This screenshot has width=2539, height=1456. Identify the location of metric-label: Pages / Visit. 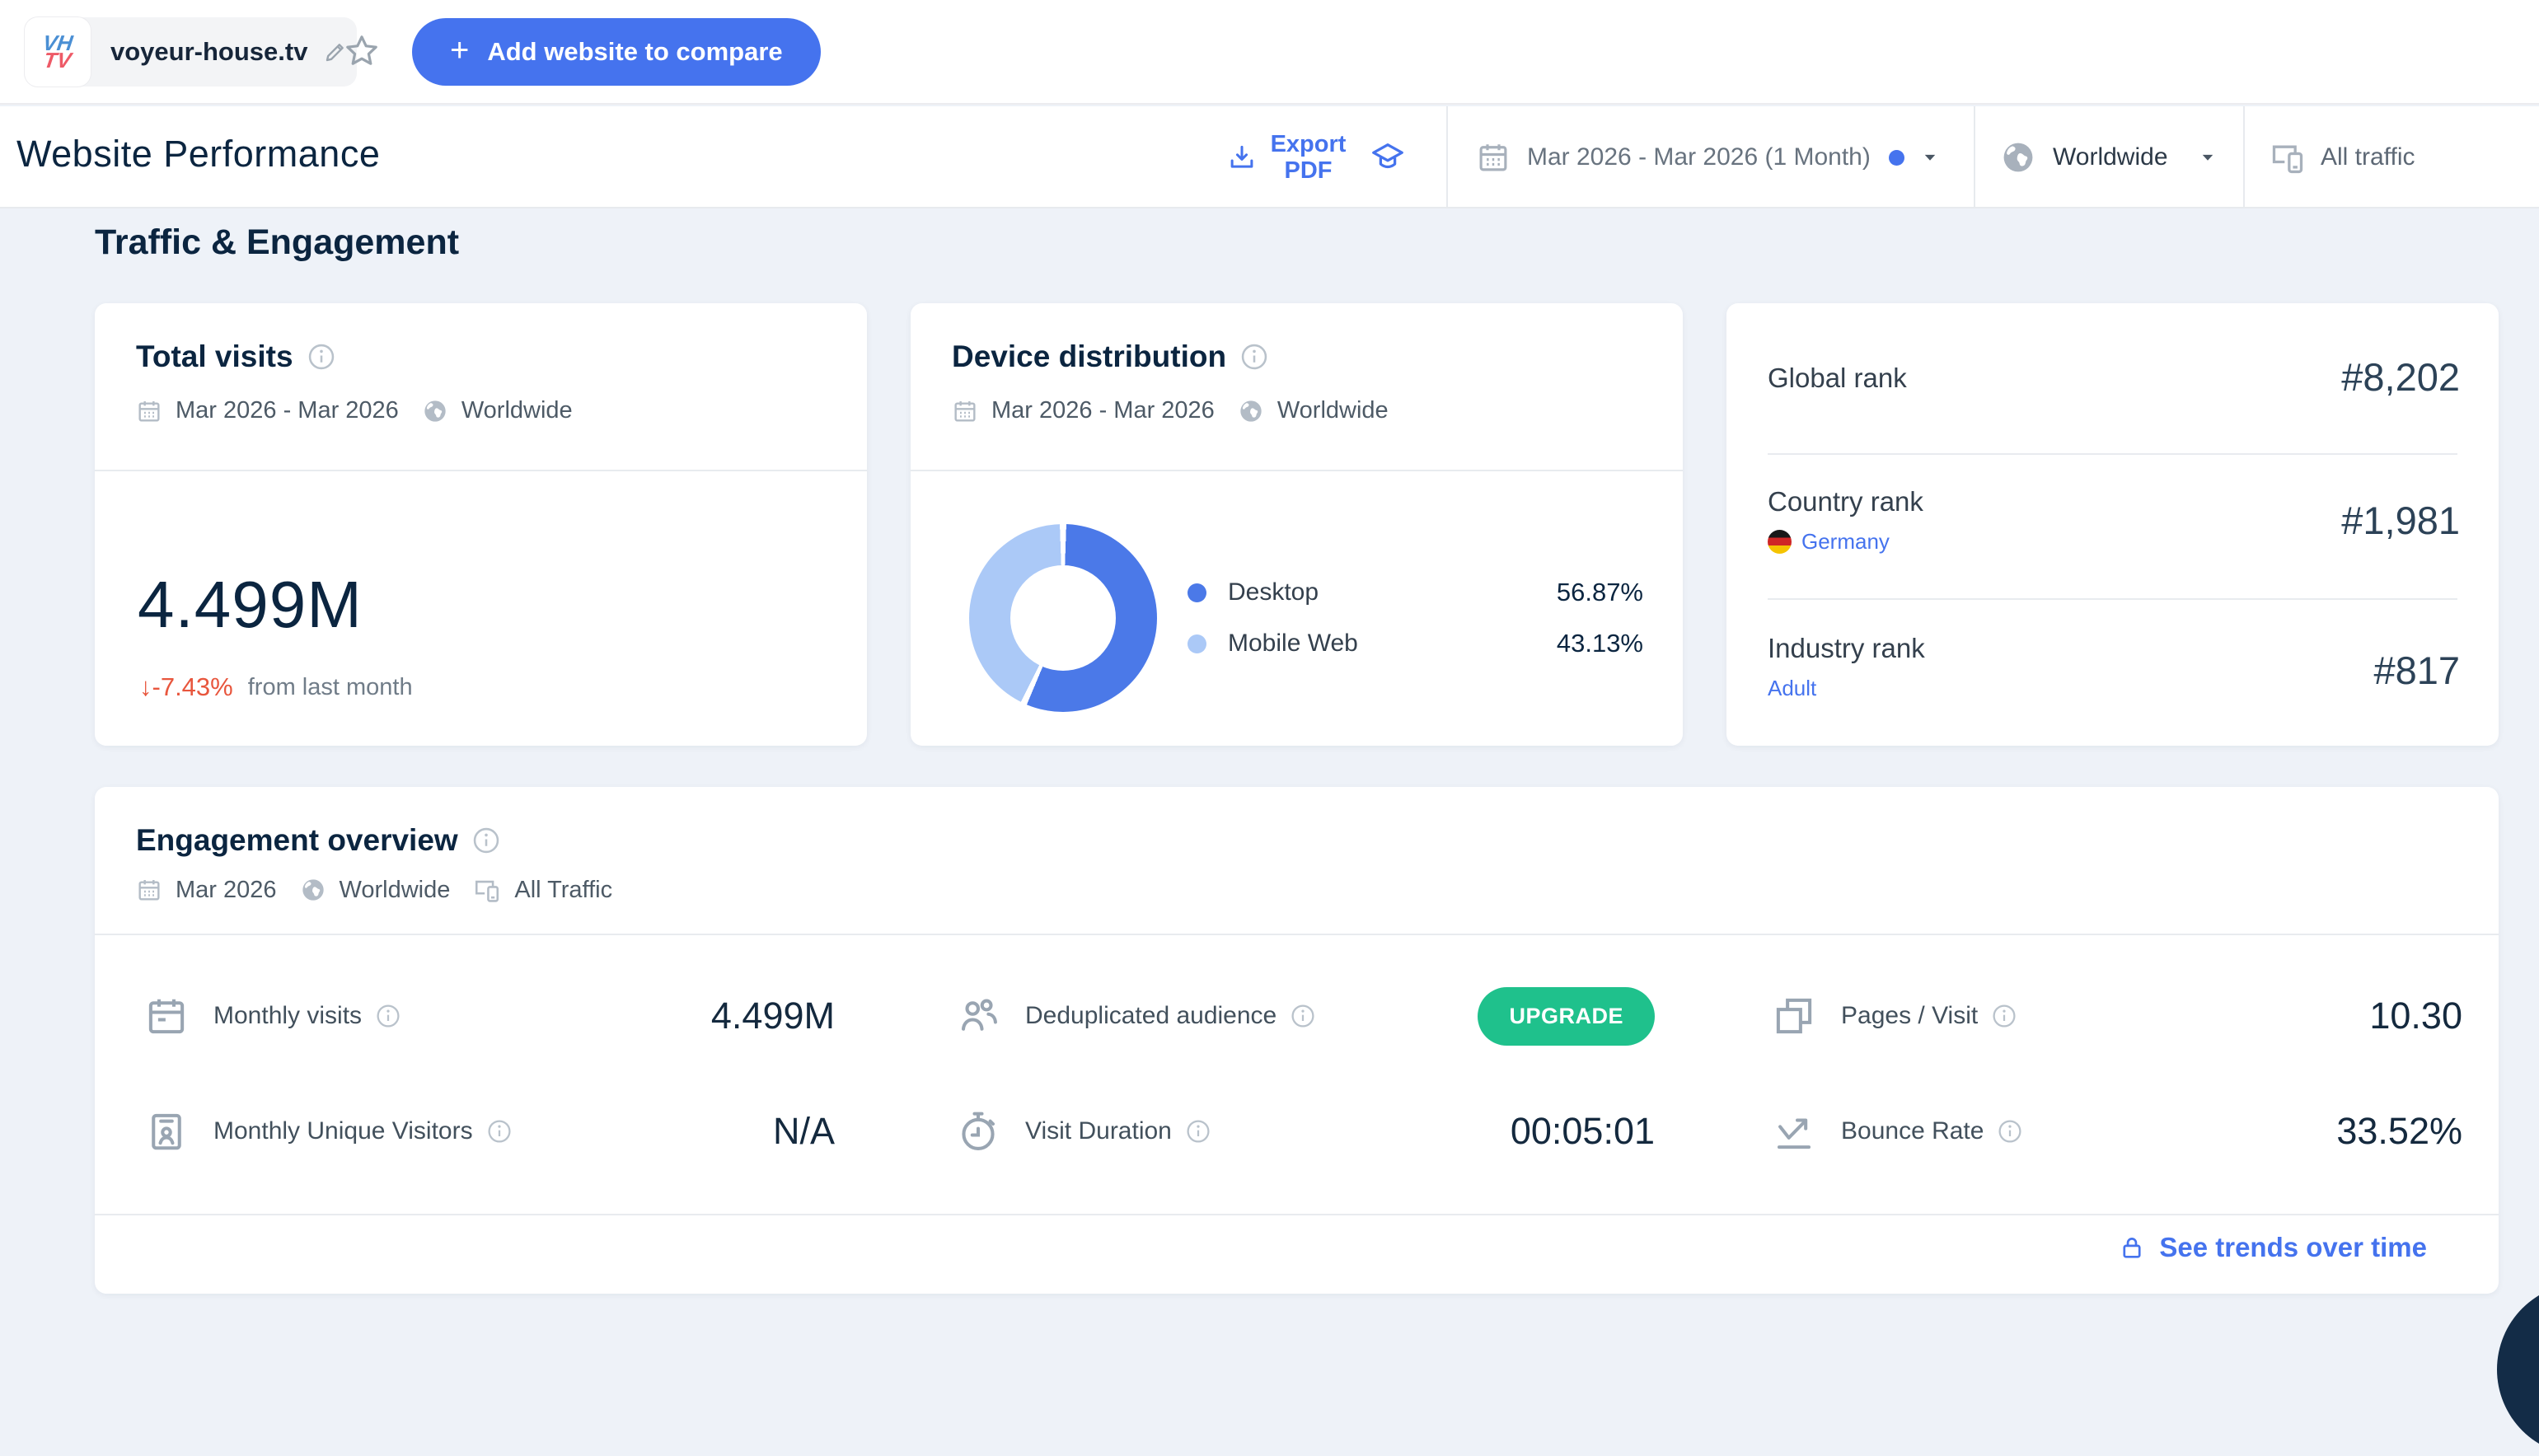
(1910, 1015).